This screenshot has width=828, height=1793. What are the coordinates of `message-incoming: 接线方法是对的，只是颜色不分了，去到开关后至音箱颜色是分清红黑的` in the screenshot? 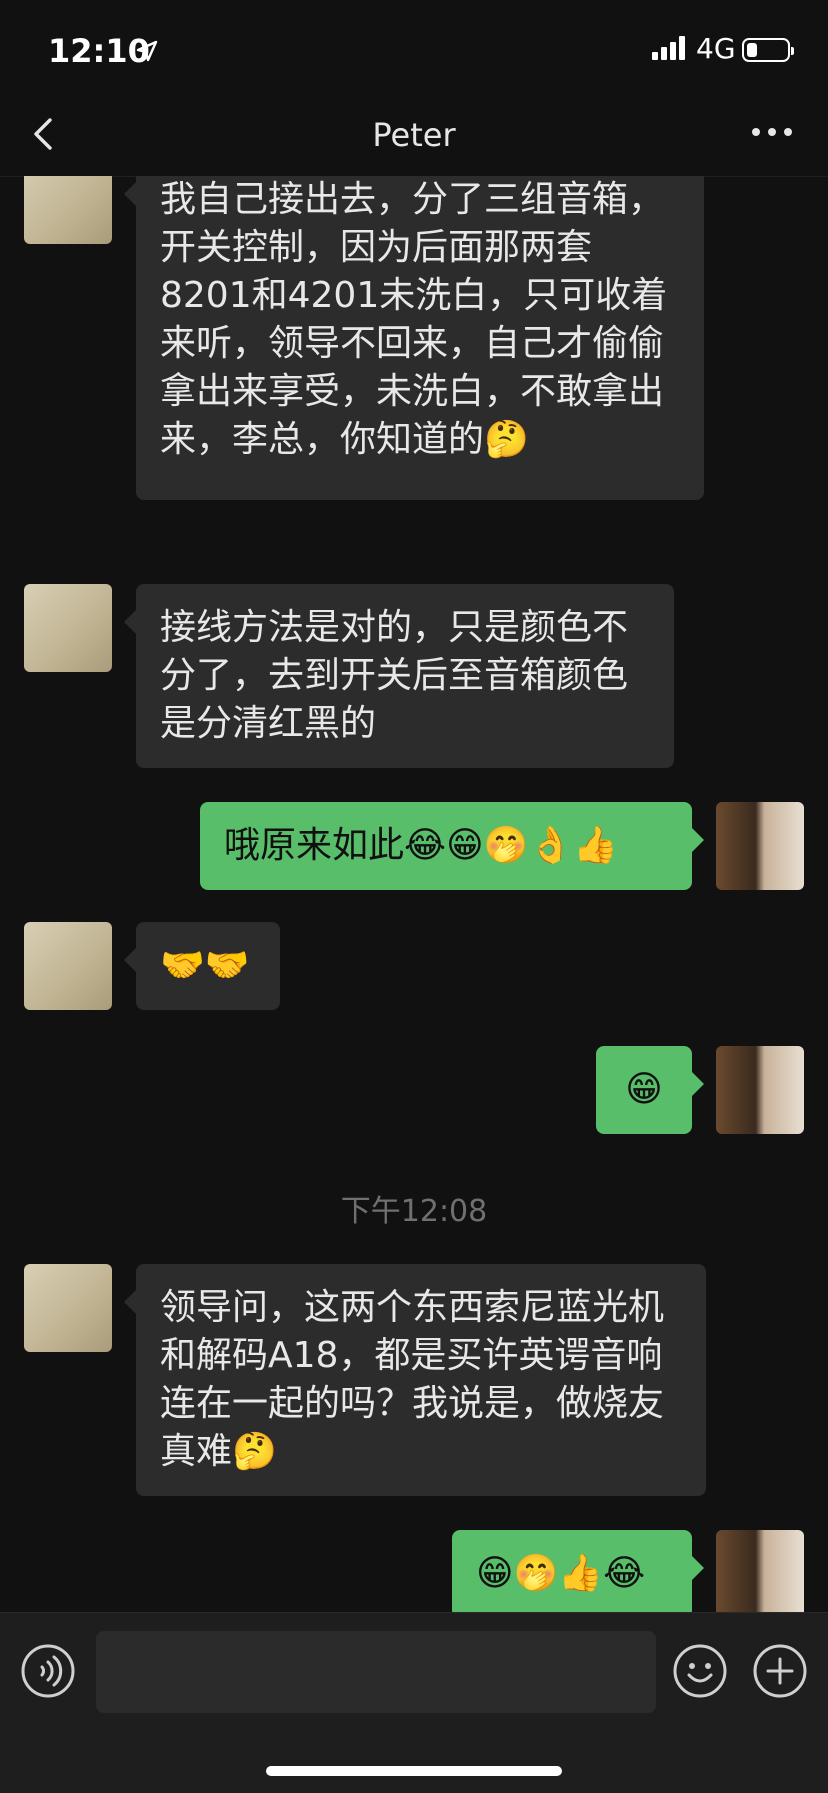 It's located at (414, 679).